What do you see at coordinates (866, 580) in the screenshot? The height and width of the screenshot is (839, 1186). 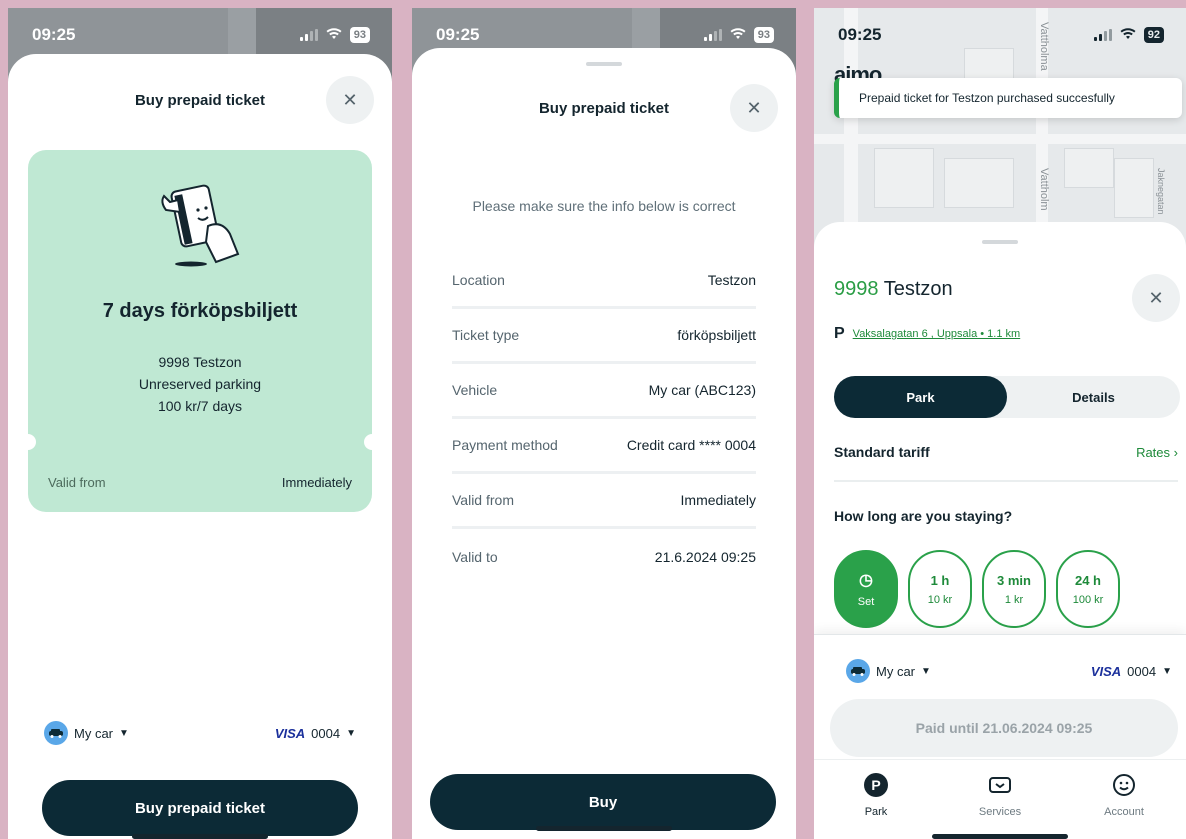 I see `clock-icon: ◷` at bounding box center [866, 580].